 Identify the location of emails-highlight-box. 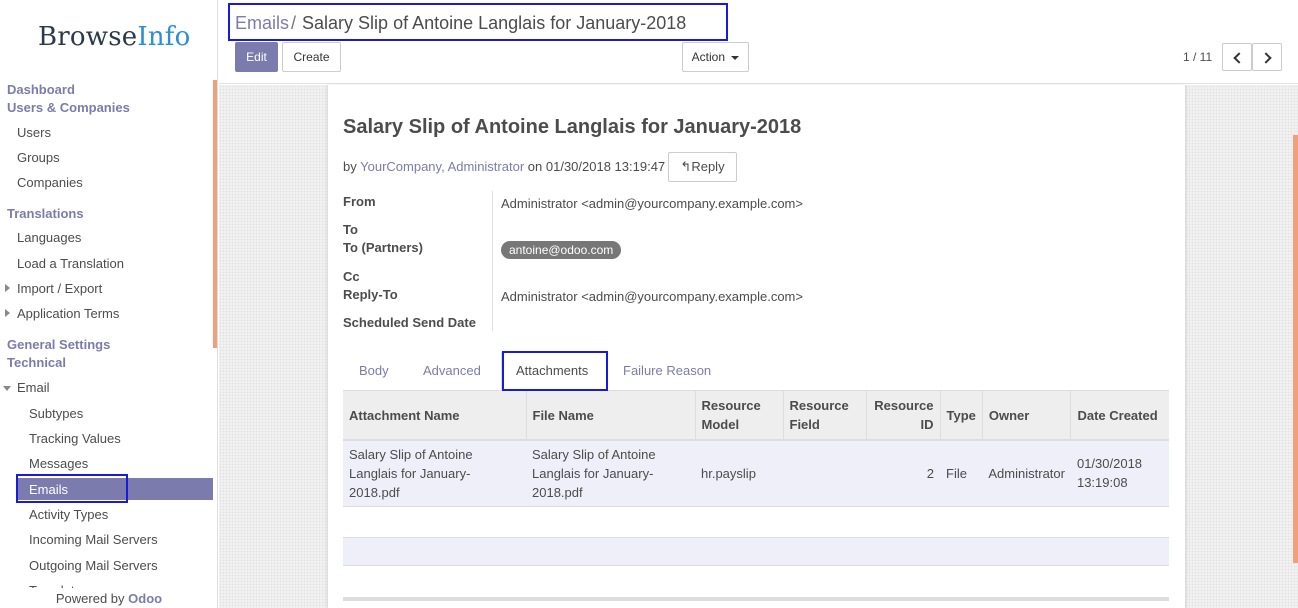
(72, 488).